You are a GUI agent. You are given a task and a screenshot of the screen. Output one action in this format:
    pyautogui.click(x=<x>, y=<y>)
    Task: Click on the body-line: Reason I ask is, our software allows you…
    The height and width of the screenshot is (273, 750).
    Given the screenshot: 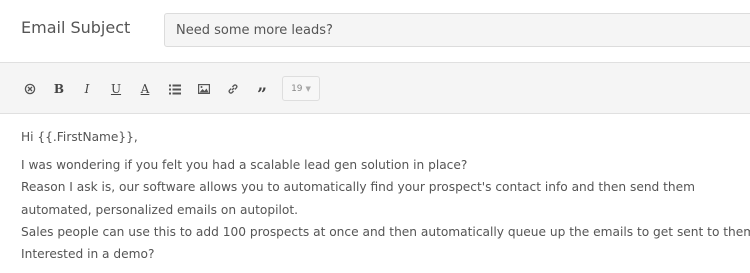 What is the action you would take?
    pyautogui.click(x=358, y=187)
    